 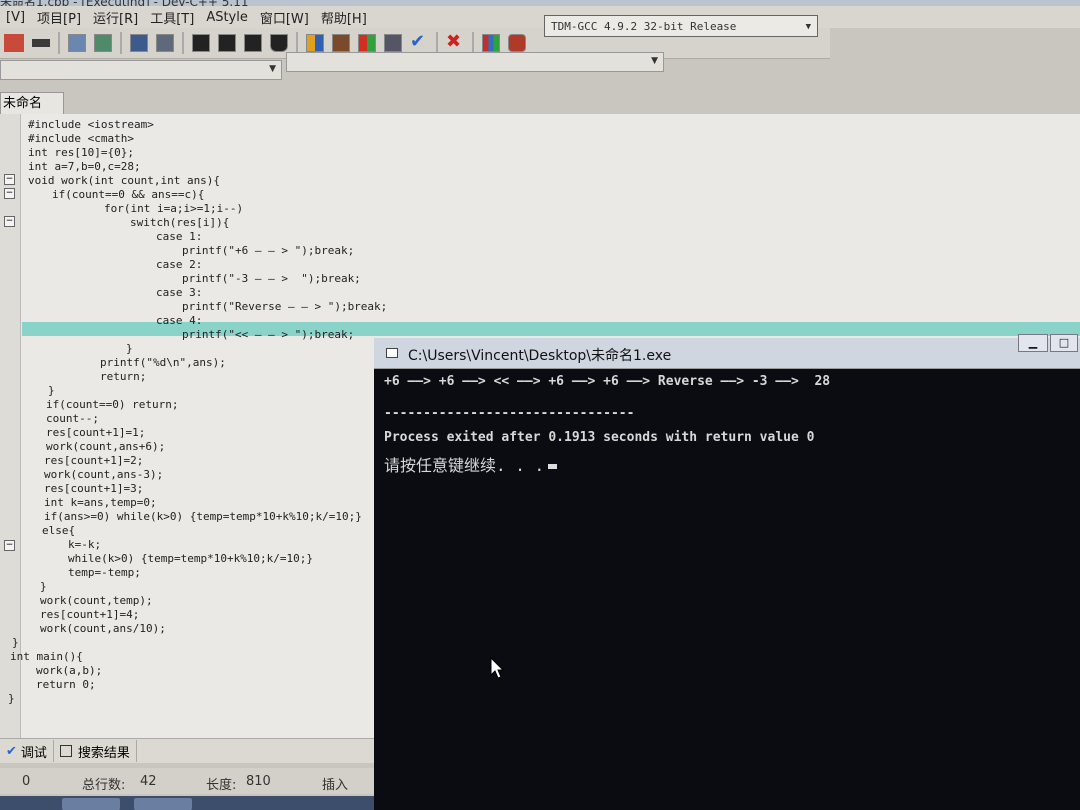 What do you see at coordinates (475, 62) in the screenshot?
I see `member-combo: ▼` at bounding box center [475, 62].